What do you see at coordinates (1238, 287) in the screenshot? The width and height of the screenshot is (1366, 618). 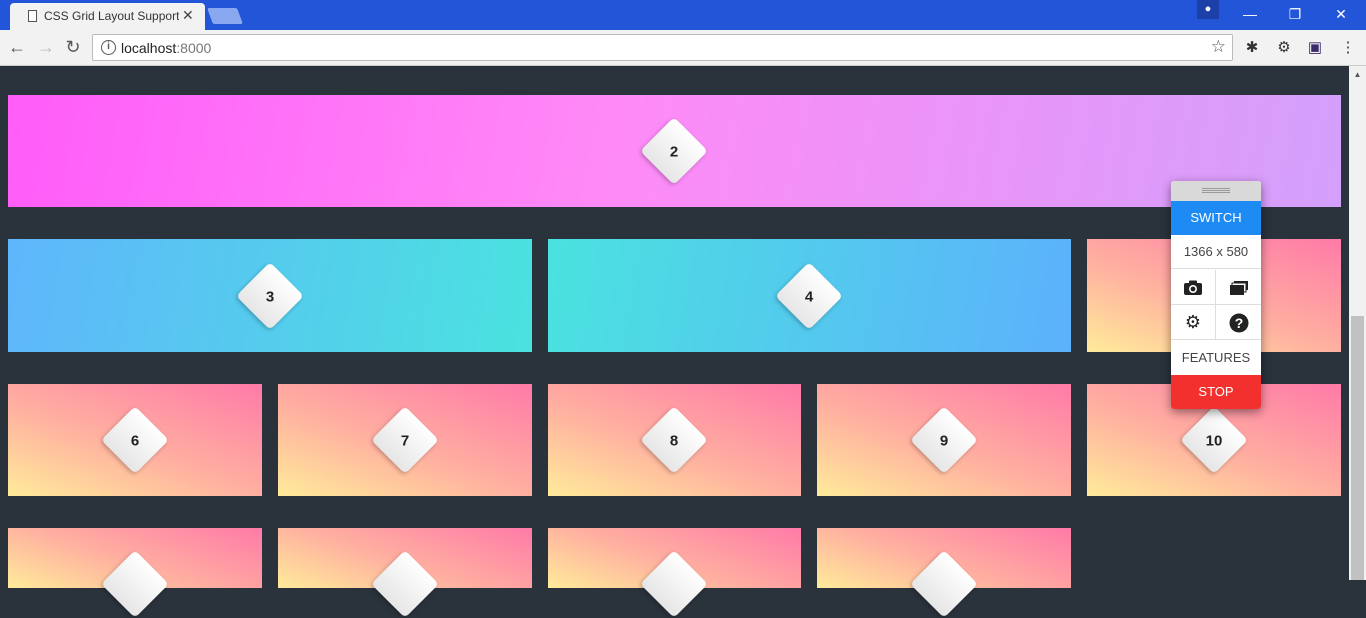 I see `gallery-icon` at bounding box center [1238, 287].